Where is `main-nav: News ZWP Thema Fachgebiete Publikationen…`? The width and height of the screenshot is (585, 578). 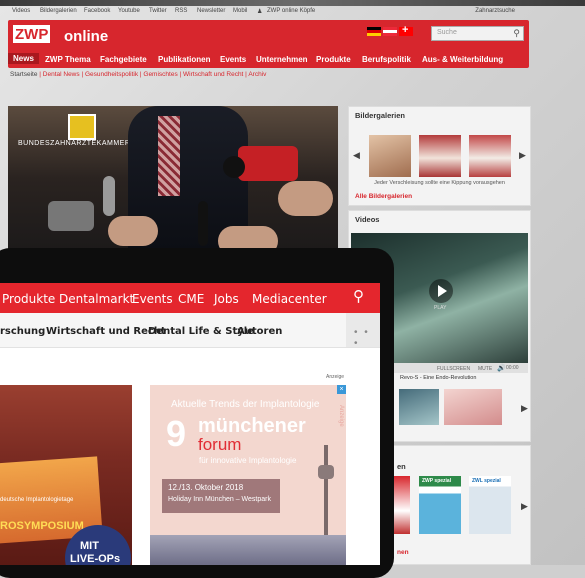
main-nav: News ZWP Thema Fachgebiete Publikationen… is located at coordinates (268, 60).